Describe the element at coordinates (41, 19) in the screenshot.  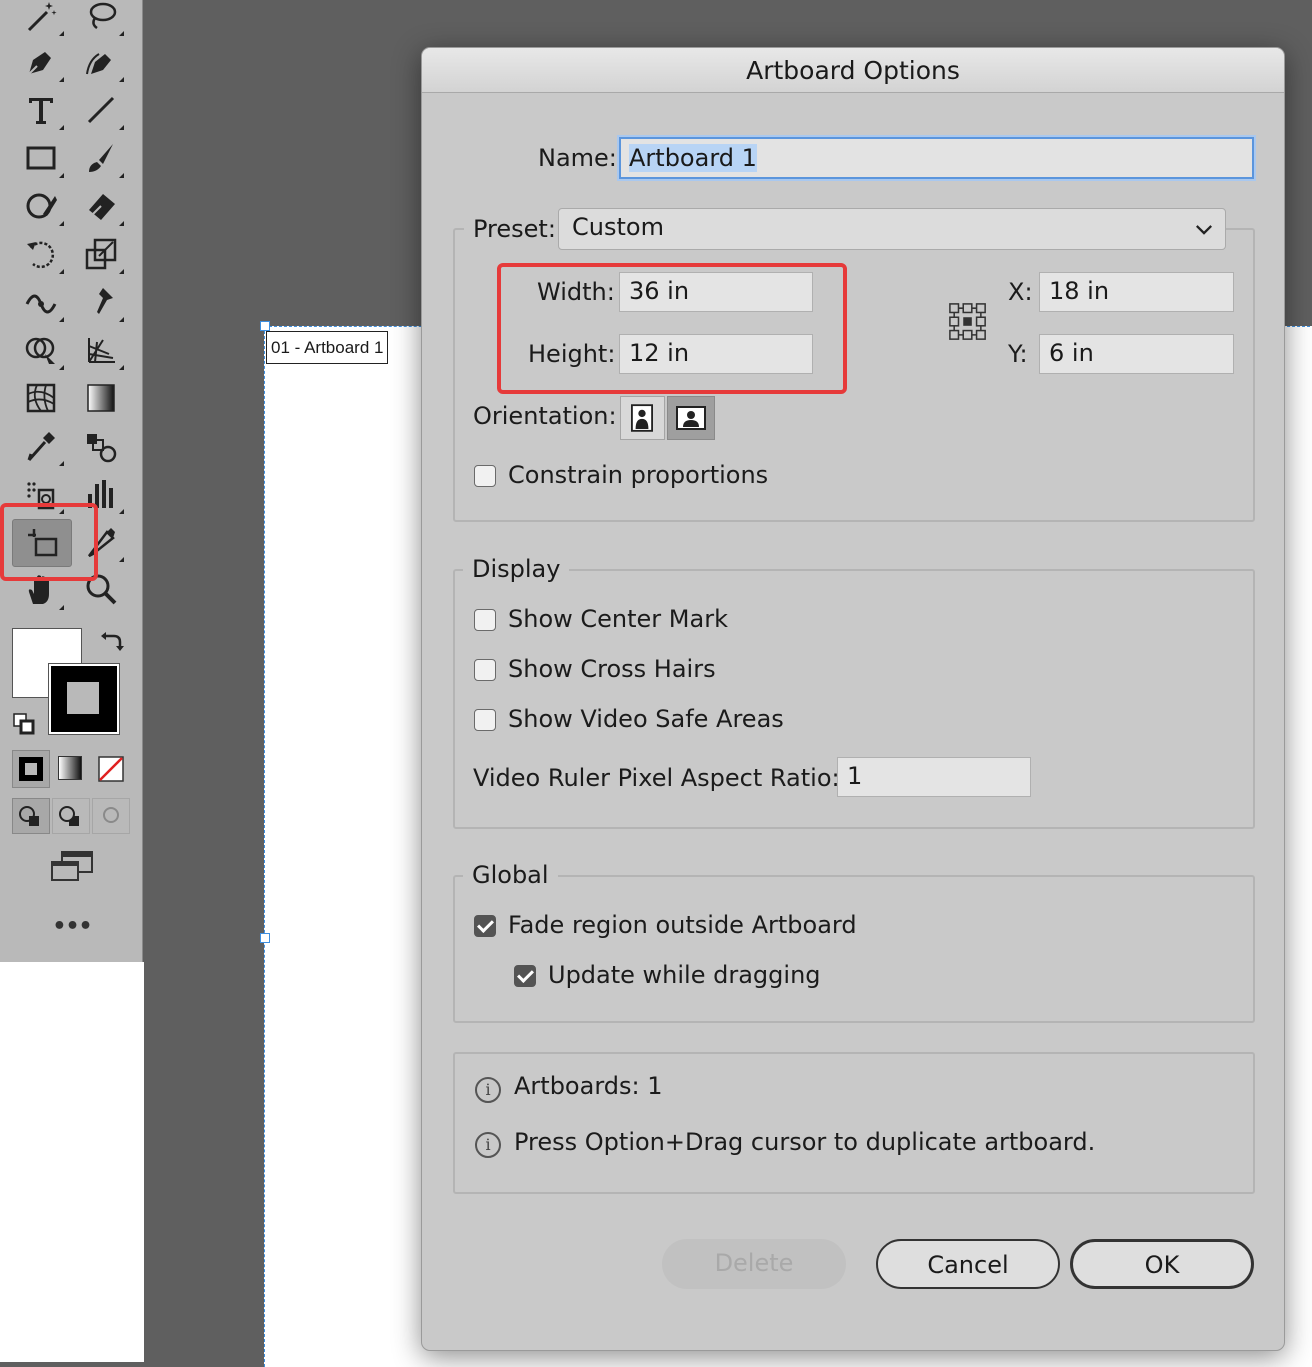
I see `magic-wand-tool-icon` at that location.